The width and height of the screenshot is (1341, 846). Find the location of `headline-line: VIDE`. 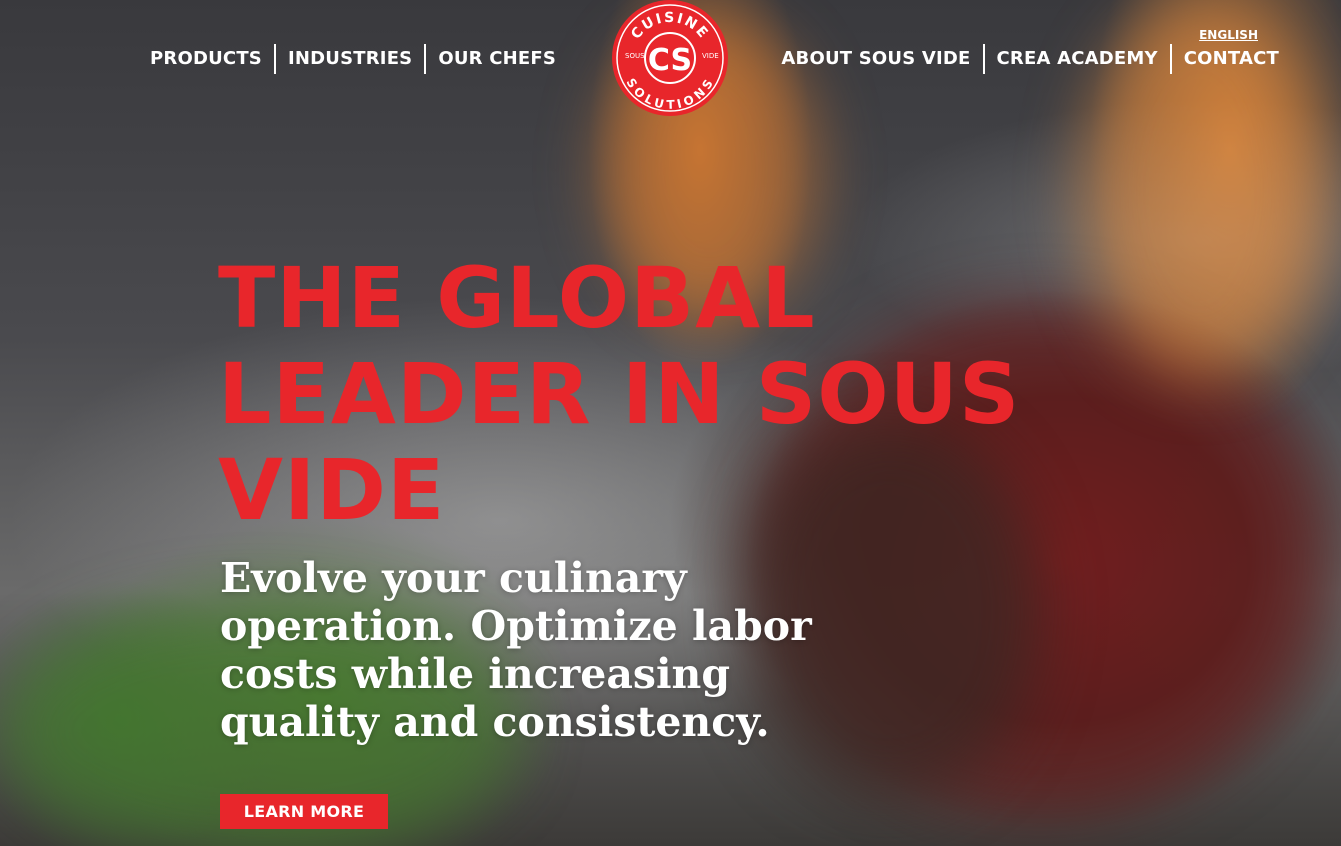

headline-line: VIDE is located at coordinates (332, 490).